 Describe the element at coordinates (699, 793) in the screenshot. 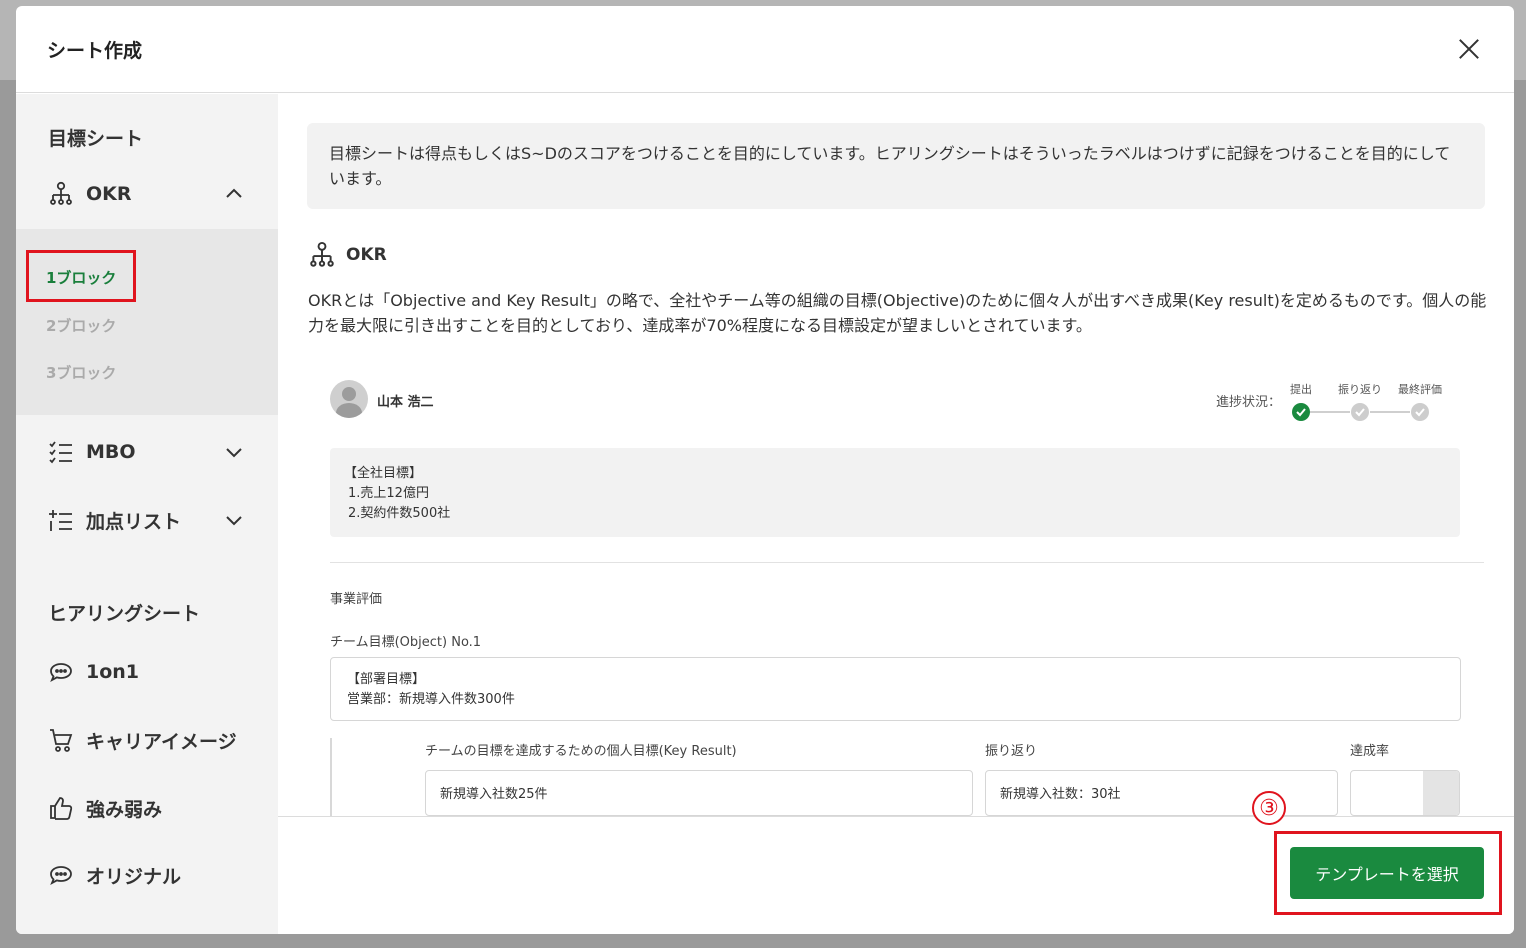

I see `keyresult-field: 新規導入社数25件` at that location.